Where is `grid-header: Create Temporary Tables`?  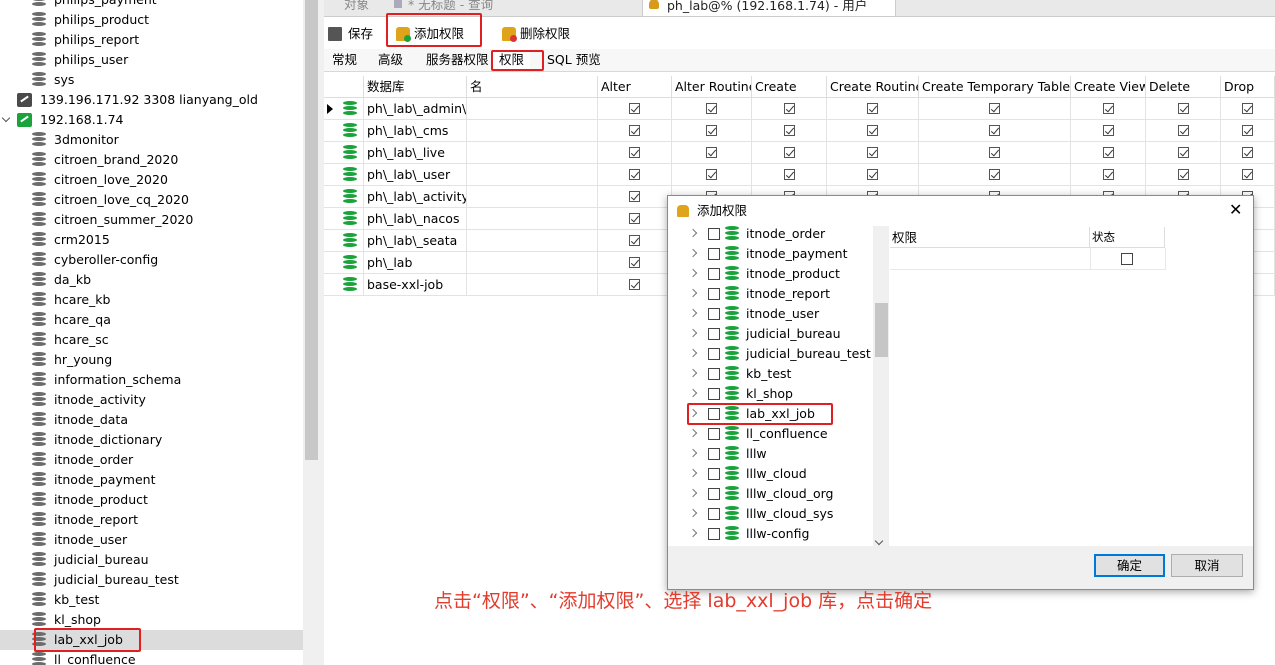 grid-header: Create Temporary Tables is located at coordinates (995, 87).